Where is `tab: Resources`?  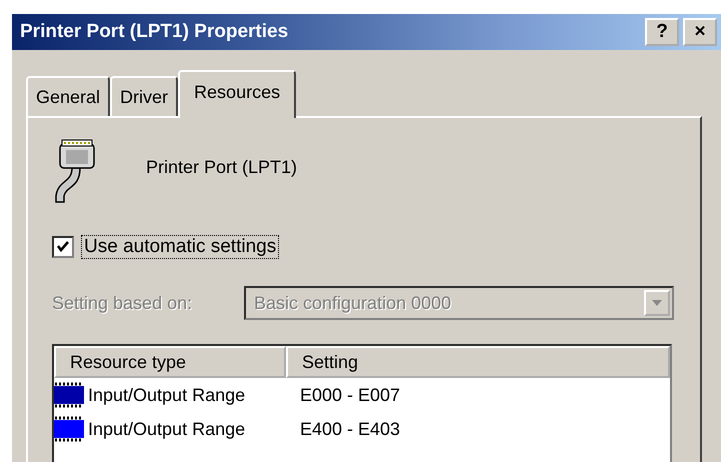
tab: Resources is located at coordinates (237, 94).